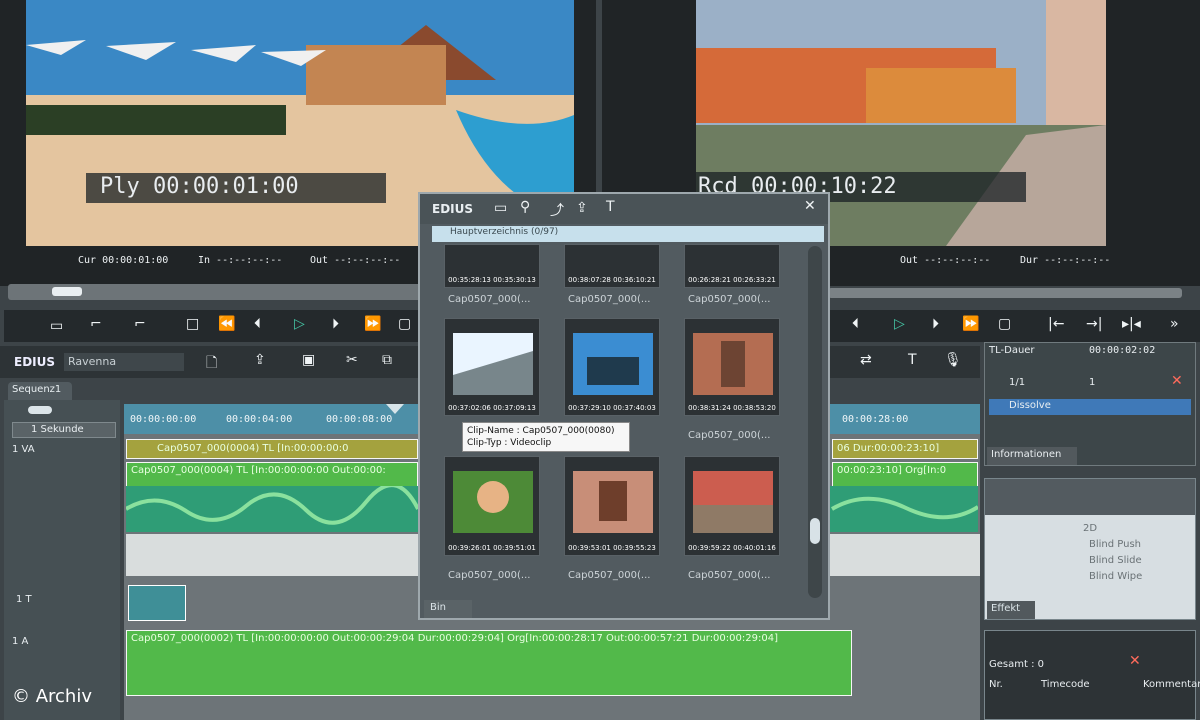 The height and width of the screenshot is (720, 1200). Describe the element at coordinates (1013, 326) in the screenshot. I see `recorder-transport-bar: ⏴ ▷ ⏵ ⏩ ▢ |← →| ▸|◂ »` at that location.